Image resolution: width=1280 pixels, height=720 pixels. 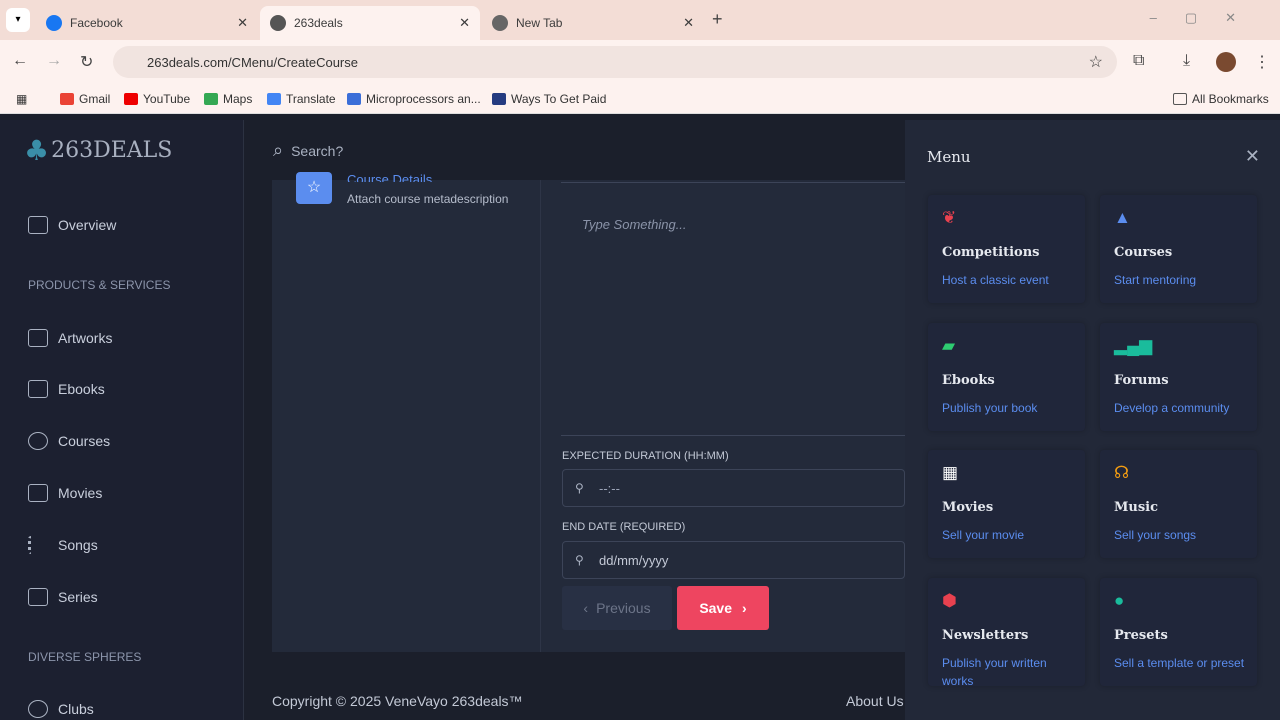 I want to click on step-title: Course Details, so click(x=389, y=177).